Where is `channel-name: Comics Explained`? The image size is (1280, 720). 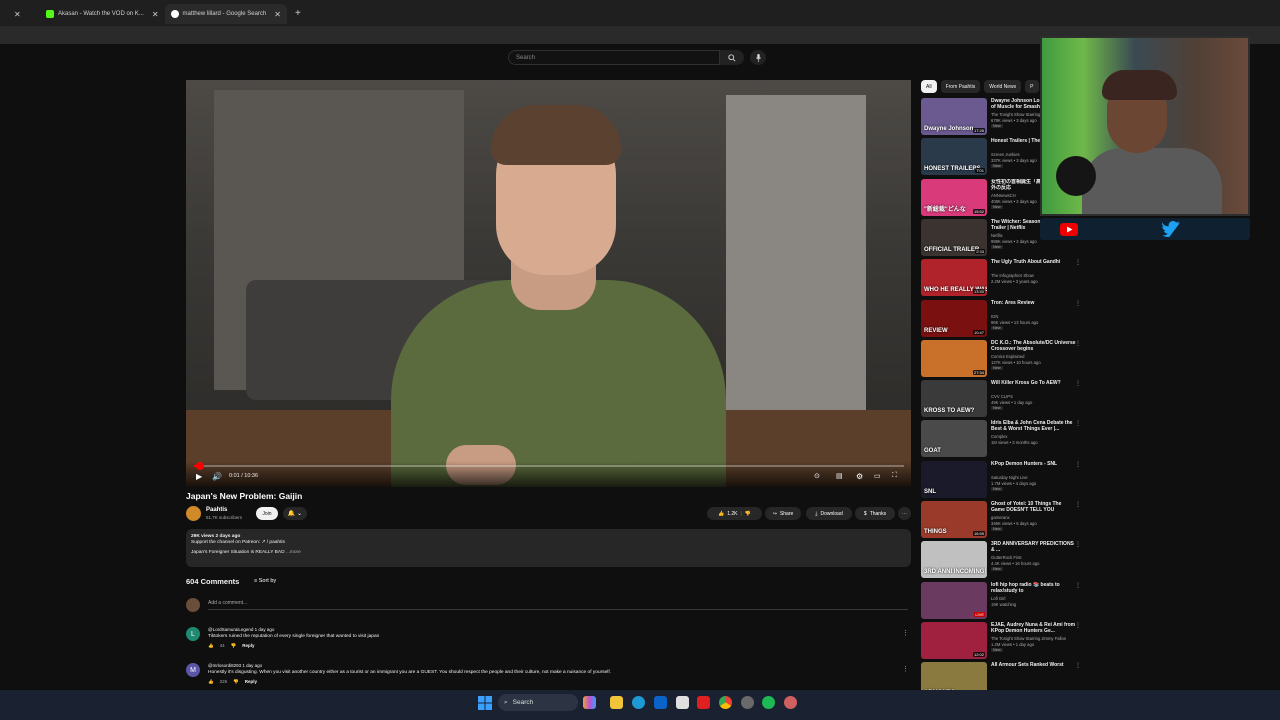 channel-name: Comics Explained is located at coordinates (1037, 356).